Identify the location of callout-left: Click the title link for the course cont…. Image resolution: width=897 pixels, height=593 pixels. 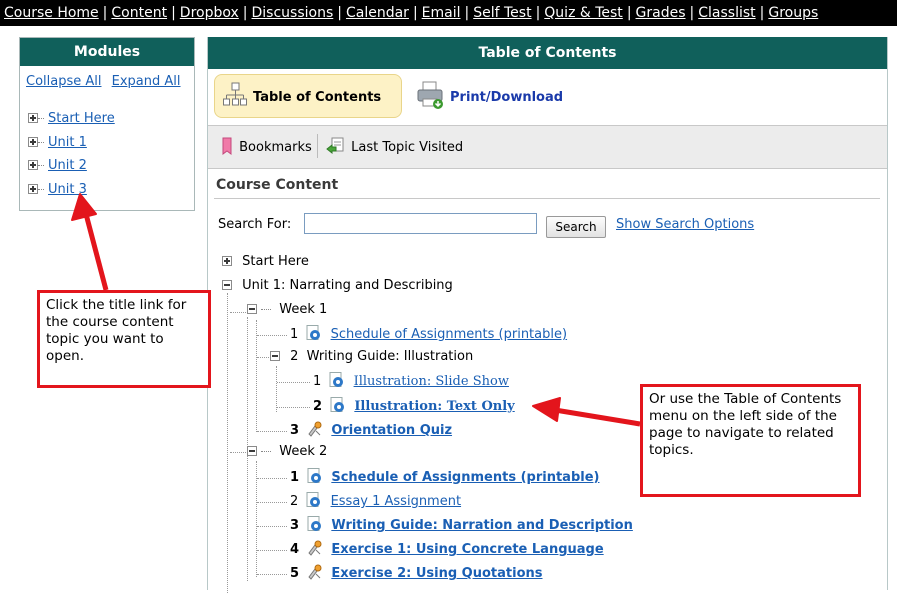
(124, 339).